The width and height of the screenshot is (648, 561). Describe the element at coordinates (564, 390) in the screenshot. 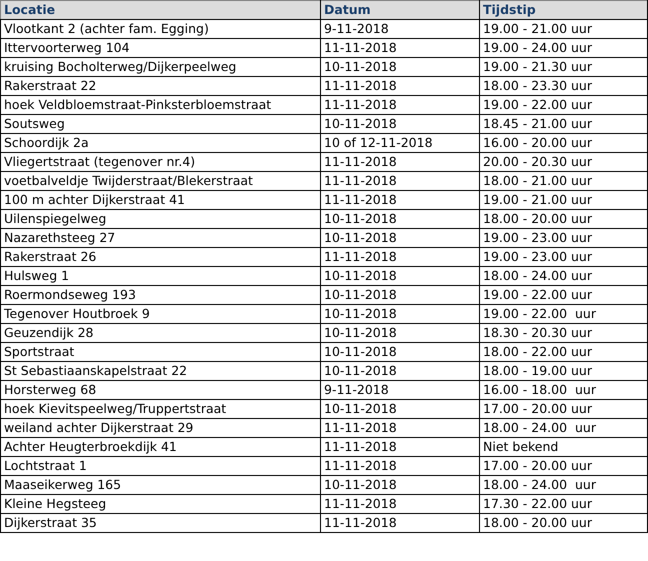

I see `table-cell: 16.00 - 18.00 uur` at that location.